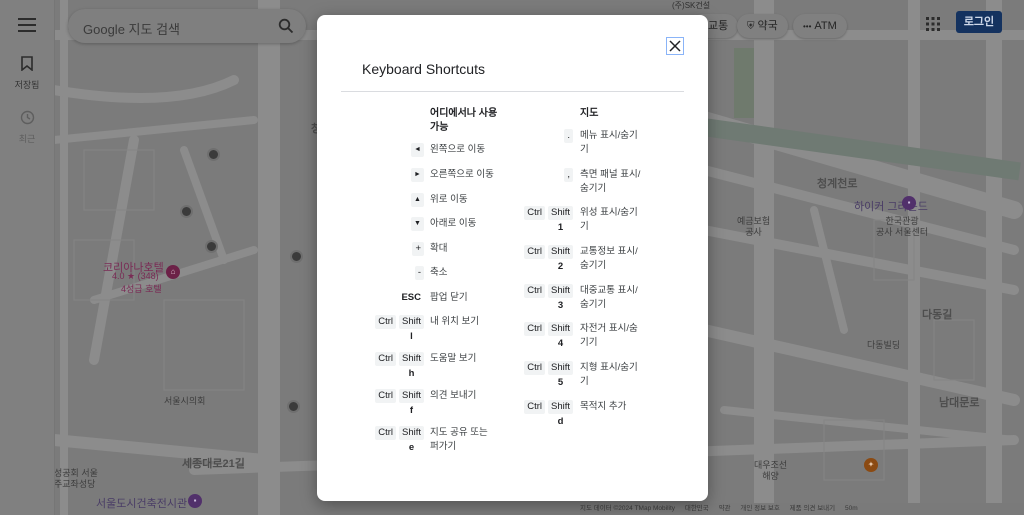 This screenshot has height=515, width=1024. I want to click on dialog-divider, so click(512, 91).